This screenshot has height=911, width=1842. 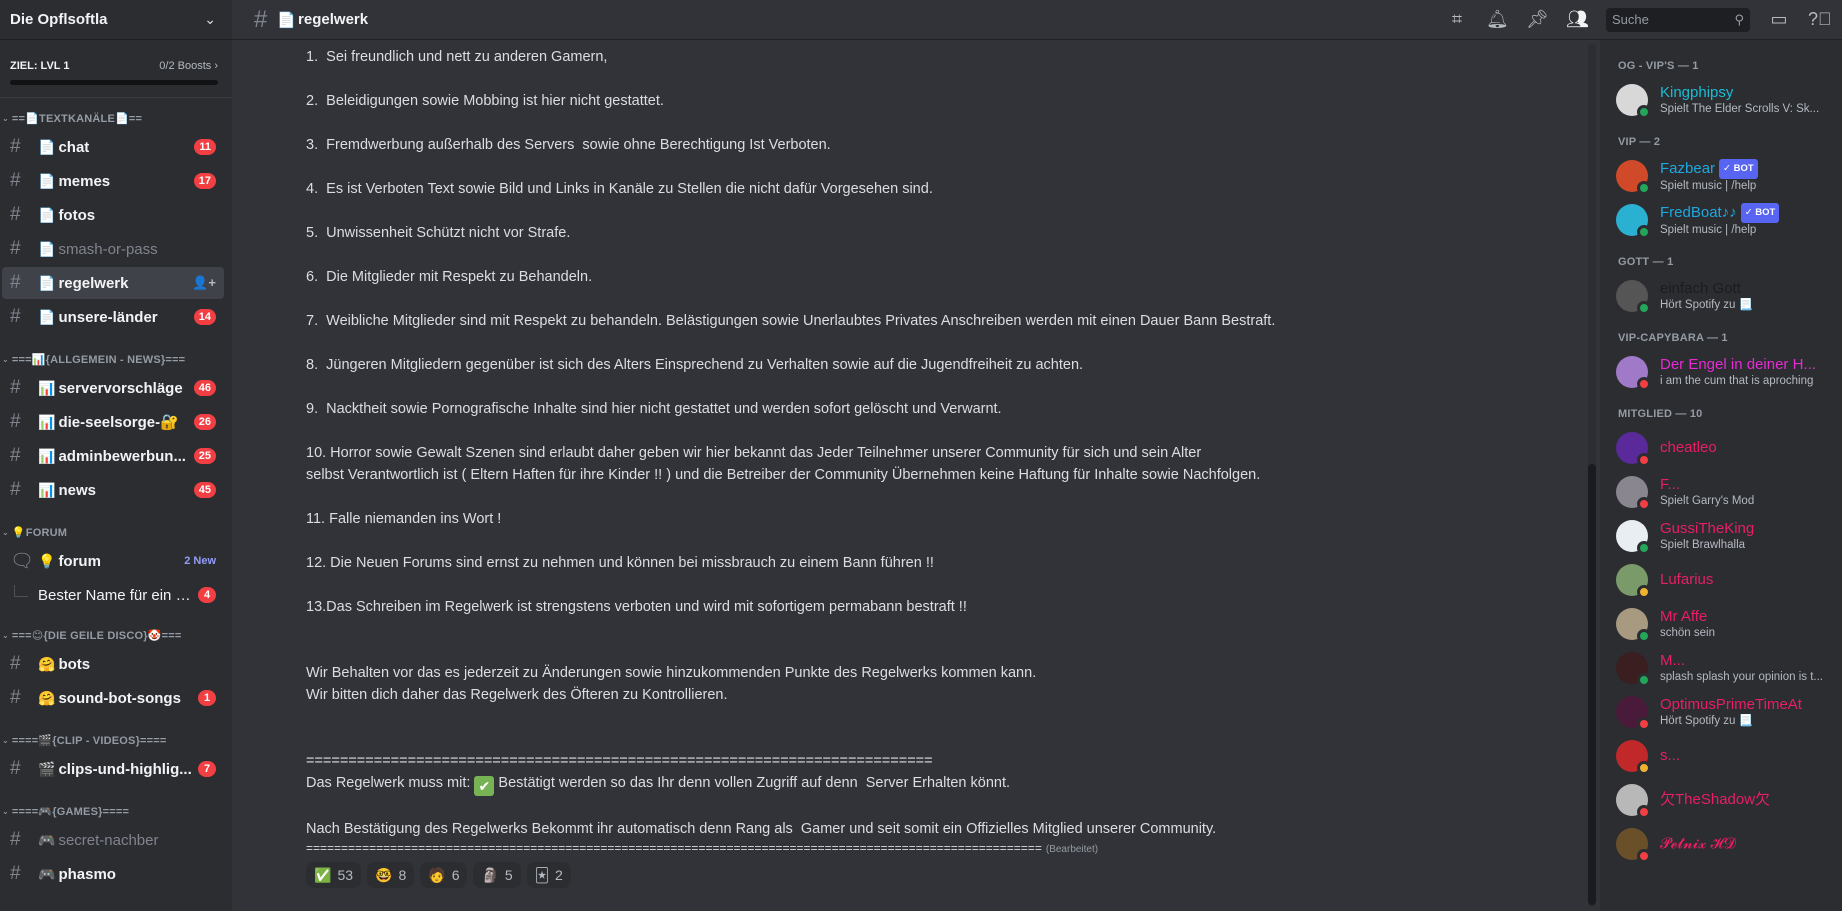 What do you see at coordinates (1592, 684) in the screenshot?
I see `scrollbar-thumb` at bounding box center [1592, 684].